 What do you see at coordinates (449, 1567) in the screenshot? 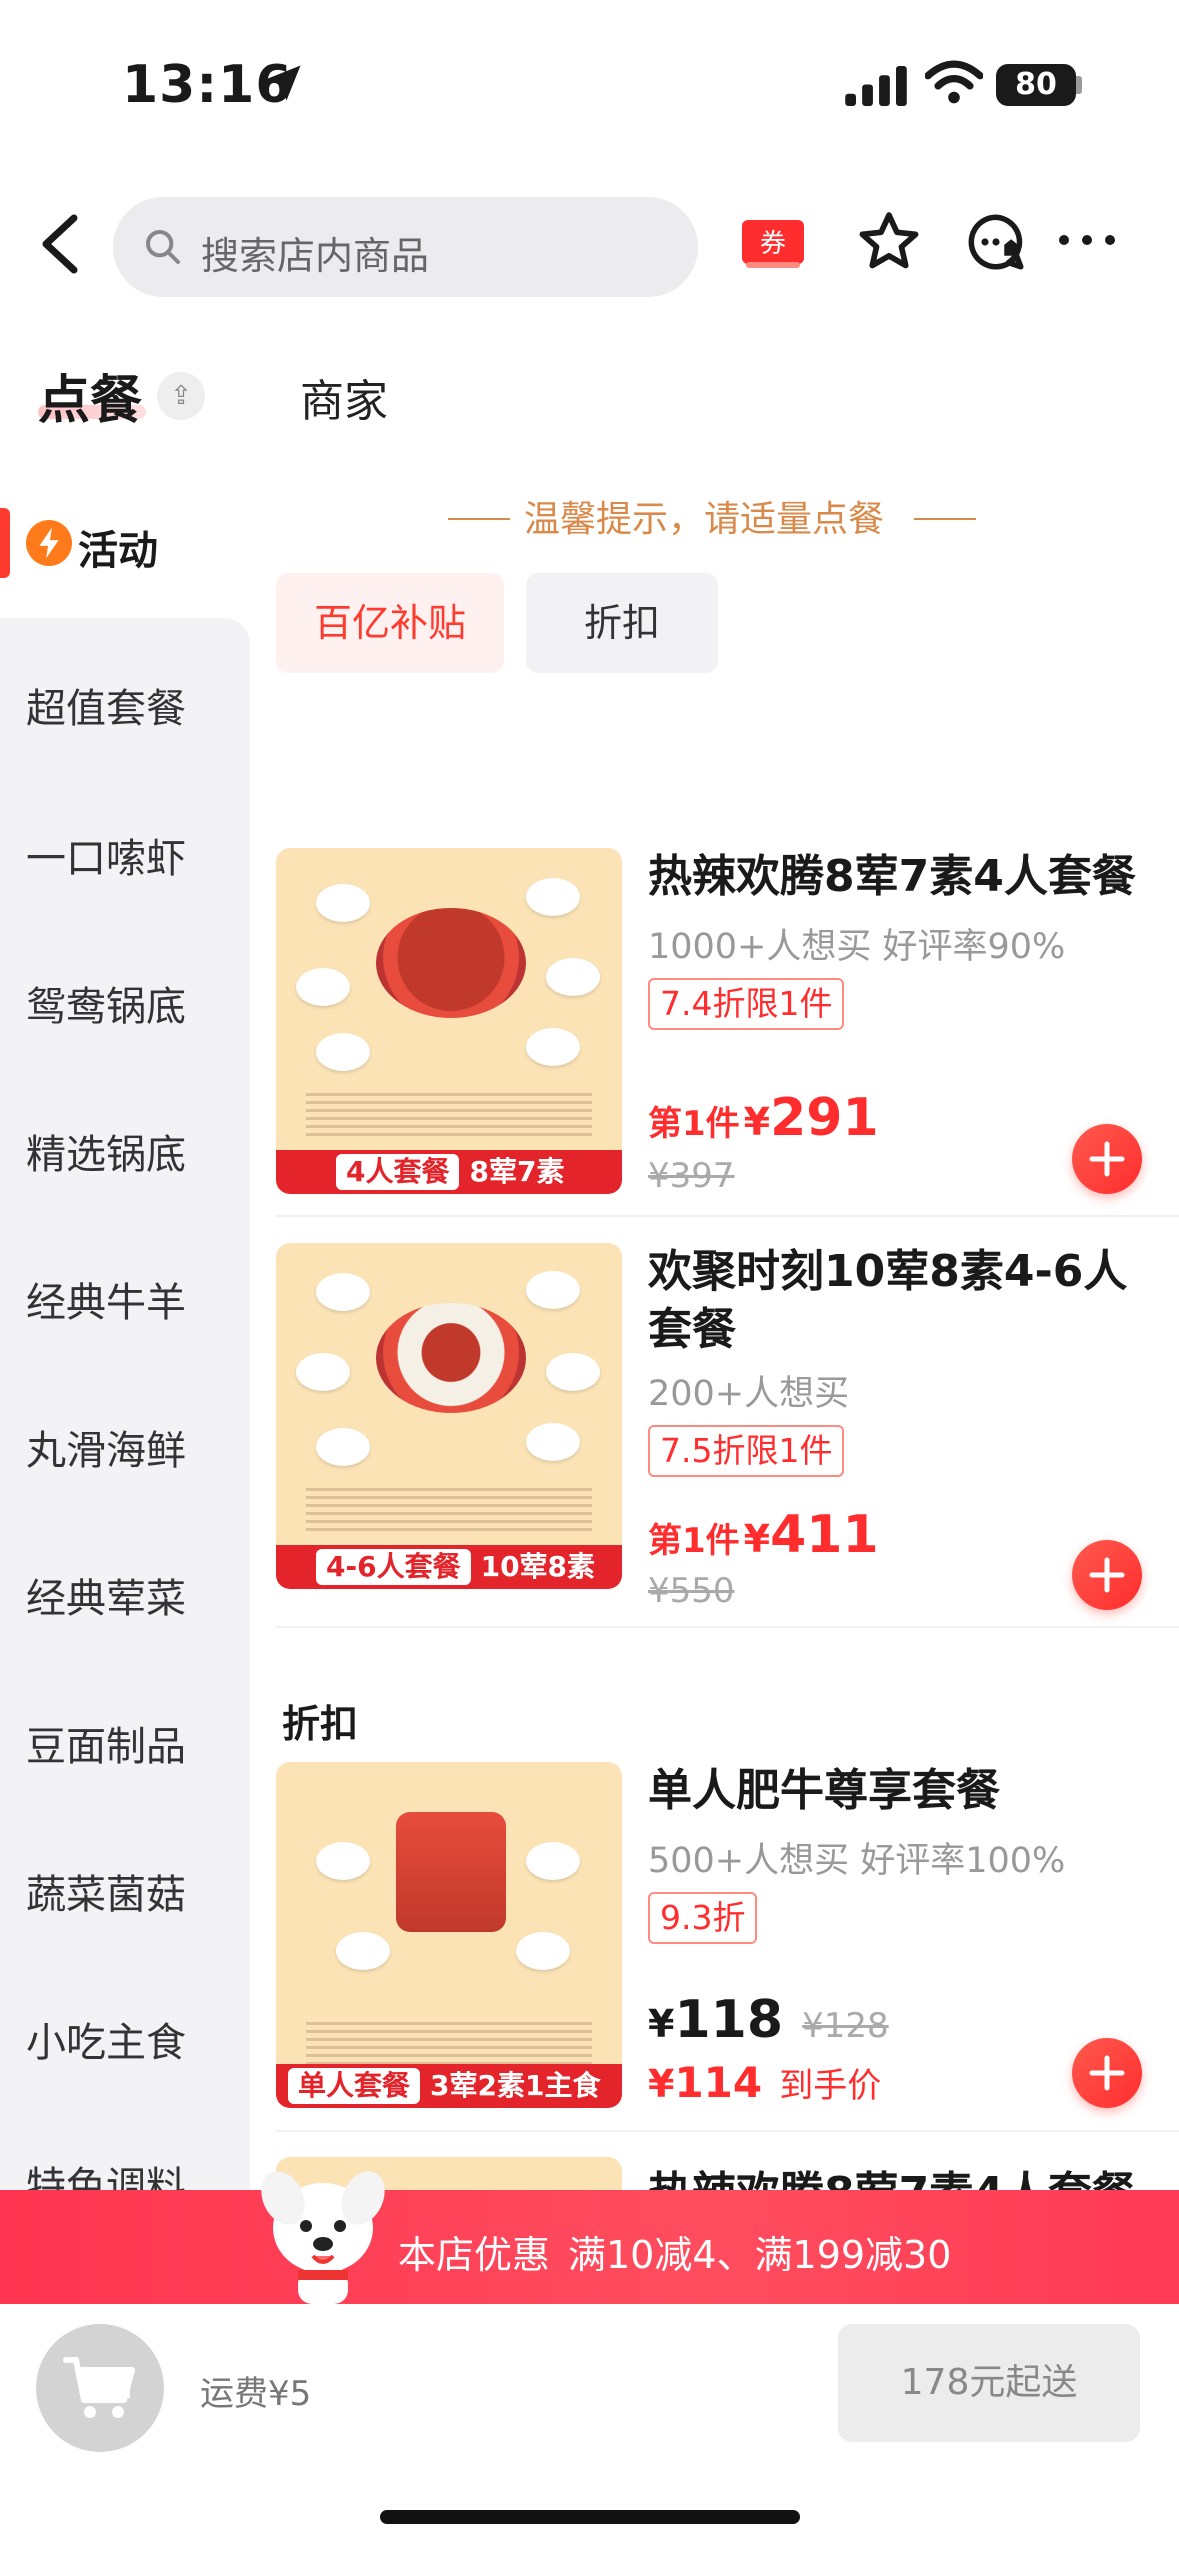
I see `image-banner: 4-6人套餐 10荤8素` at bounding box center [449, 1567].